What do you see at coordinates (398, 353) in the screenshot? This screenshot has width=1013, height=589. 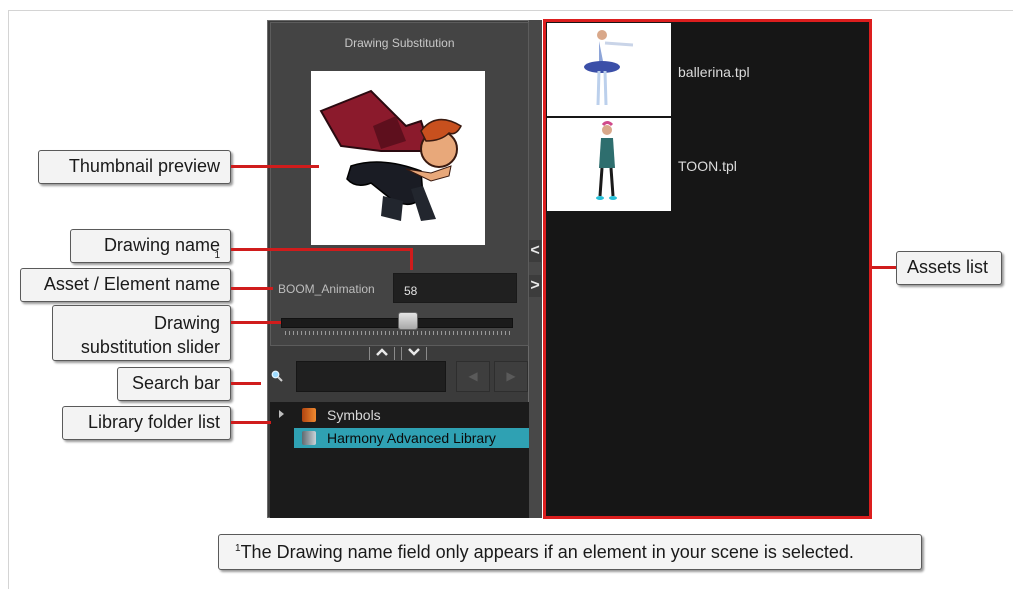 I see `collapse-bar` at bounding box center [398, 353].